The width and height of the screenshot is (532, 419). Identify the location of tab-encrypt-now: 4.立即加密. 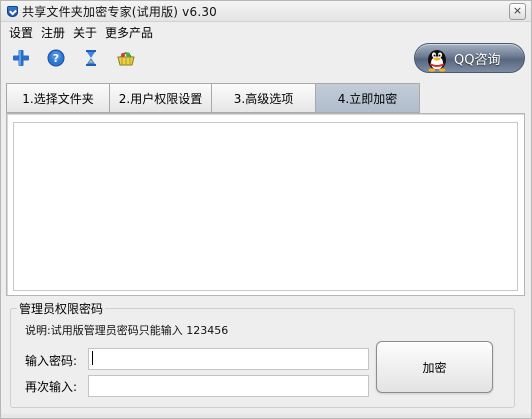
(367, 98).